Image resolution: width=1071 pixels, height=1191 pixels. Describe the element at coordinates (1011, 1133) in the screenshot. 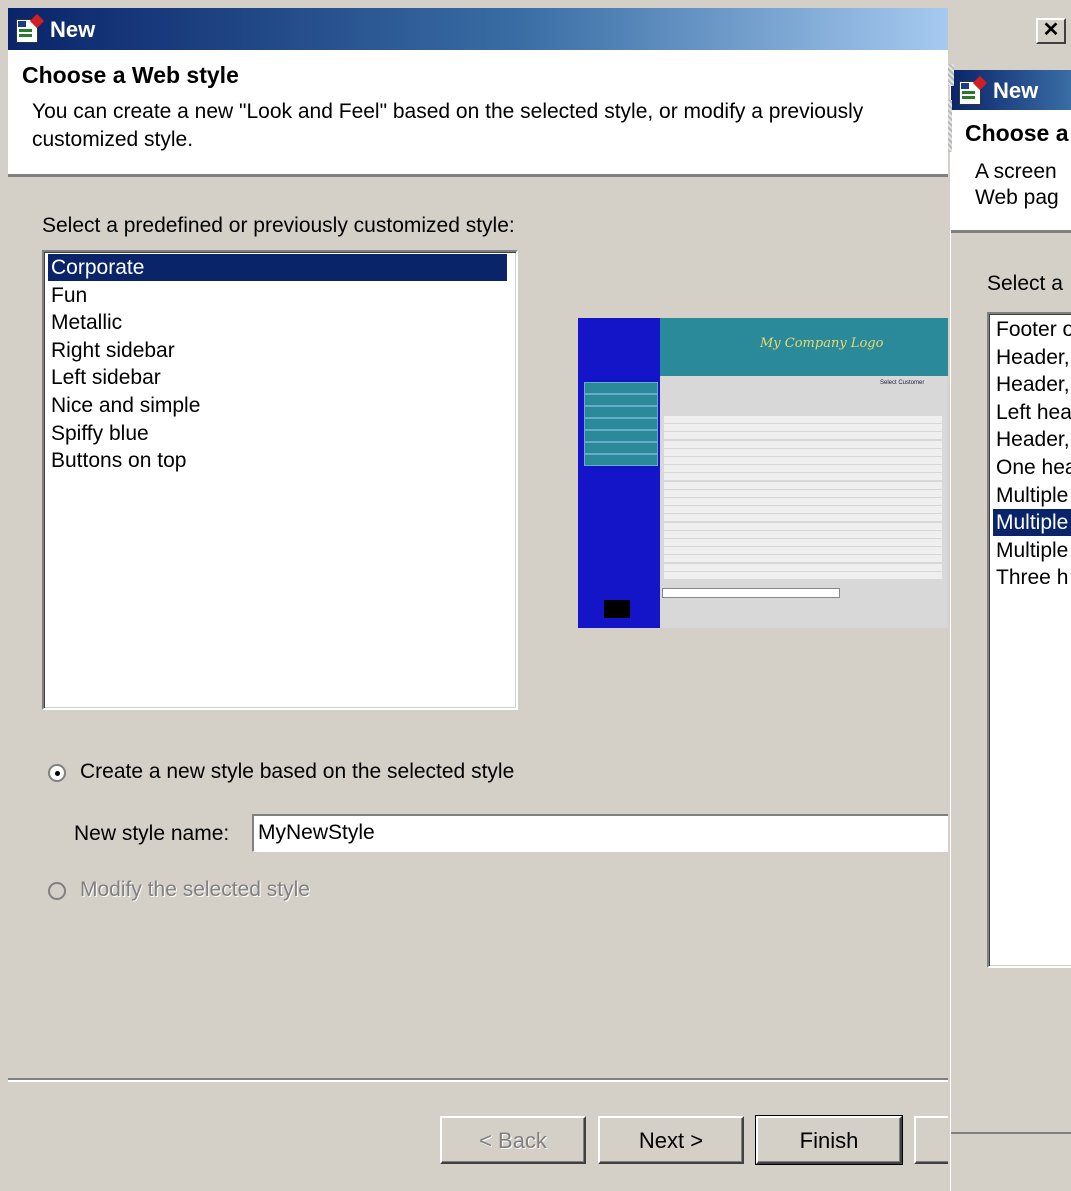

I see `back-bottom-separator` at that location.